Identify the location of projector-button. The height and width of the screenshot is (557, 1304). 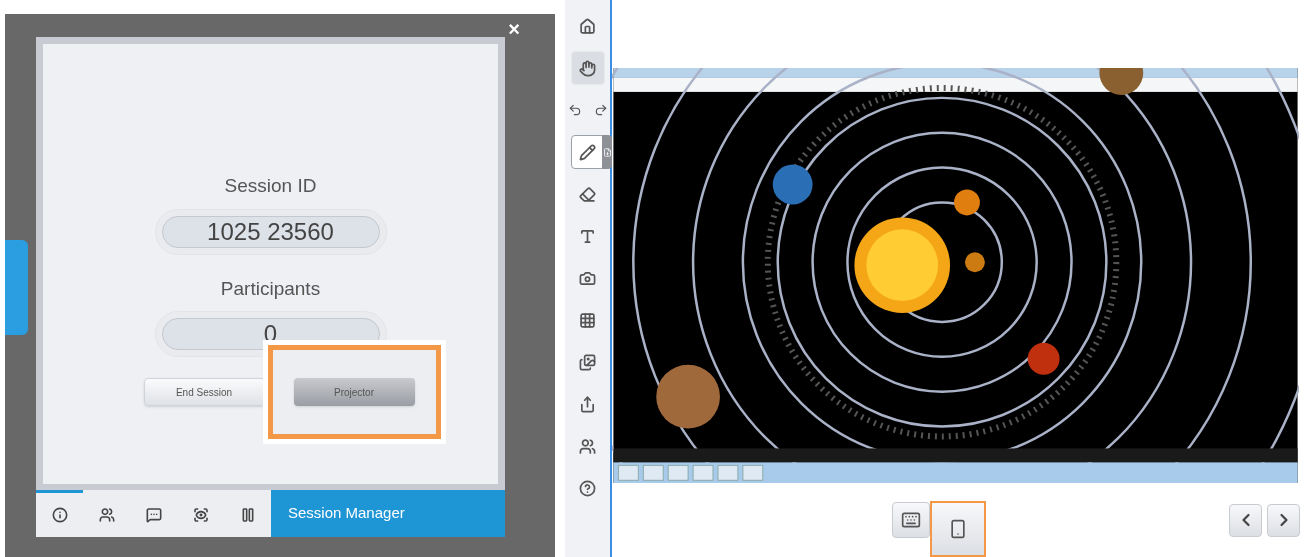
(958, 529).